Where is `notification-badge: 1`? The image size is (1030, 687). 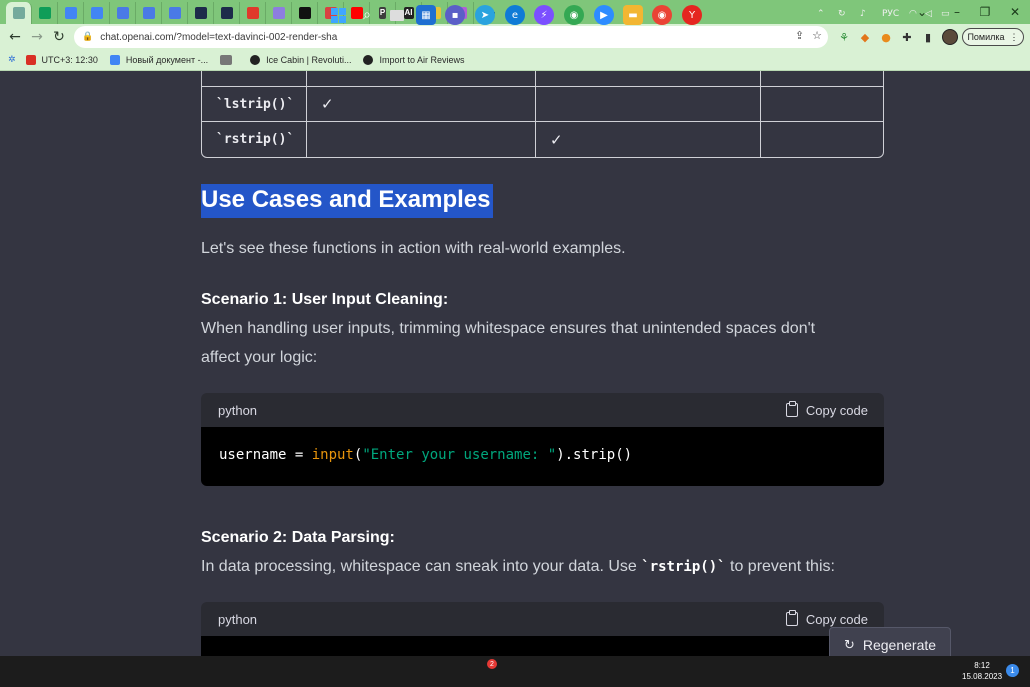 notification-badge: 1 is located at coordinates (1012, 670).